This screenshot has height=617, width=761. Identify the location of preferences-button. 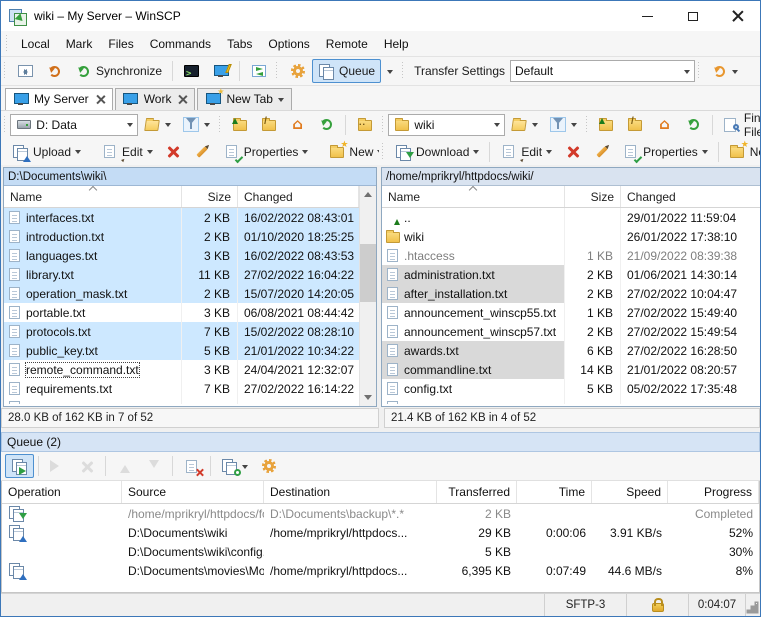
(297, 71).